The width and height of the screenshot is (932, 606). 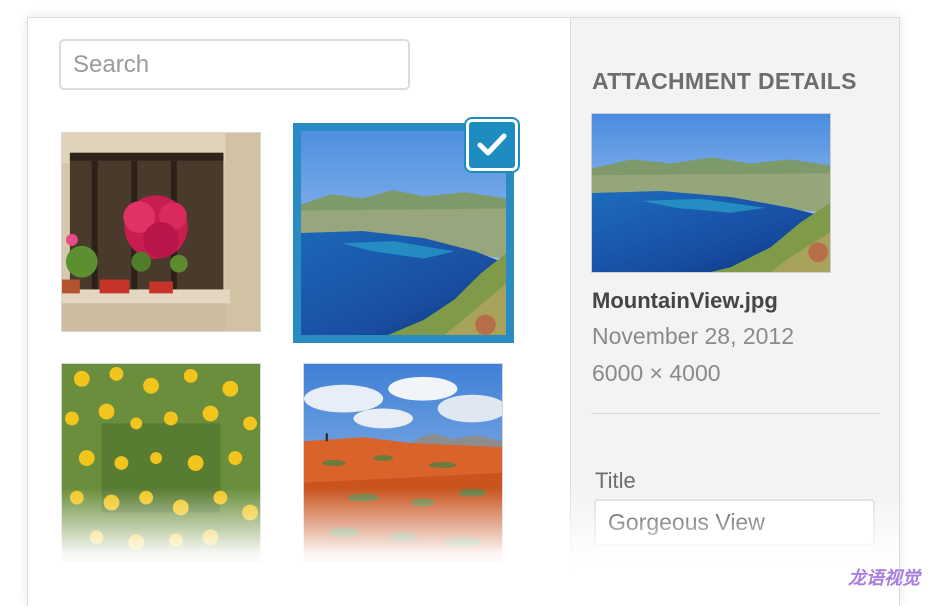 I want to click on selected-check-button, so click(x=492, y=145).